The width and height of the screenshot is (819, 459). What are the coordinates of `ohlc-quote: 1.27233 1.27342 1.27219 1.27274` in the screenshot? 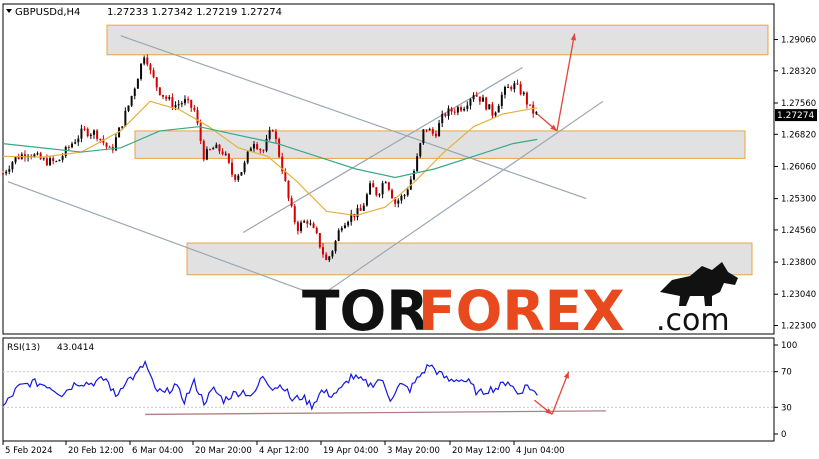 It's located at (194, 12).